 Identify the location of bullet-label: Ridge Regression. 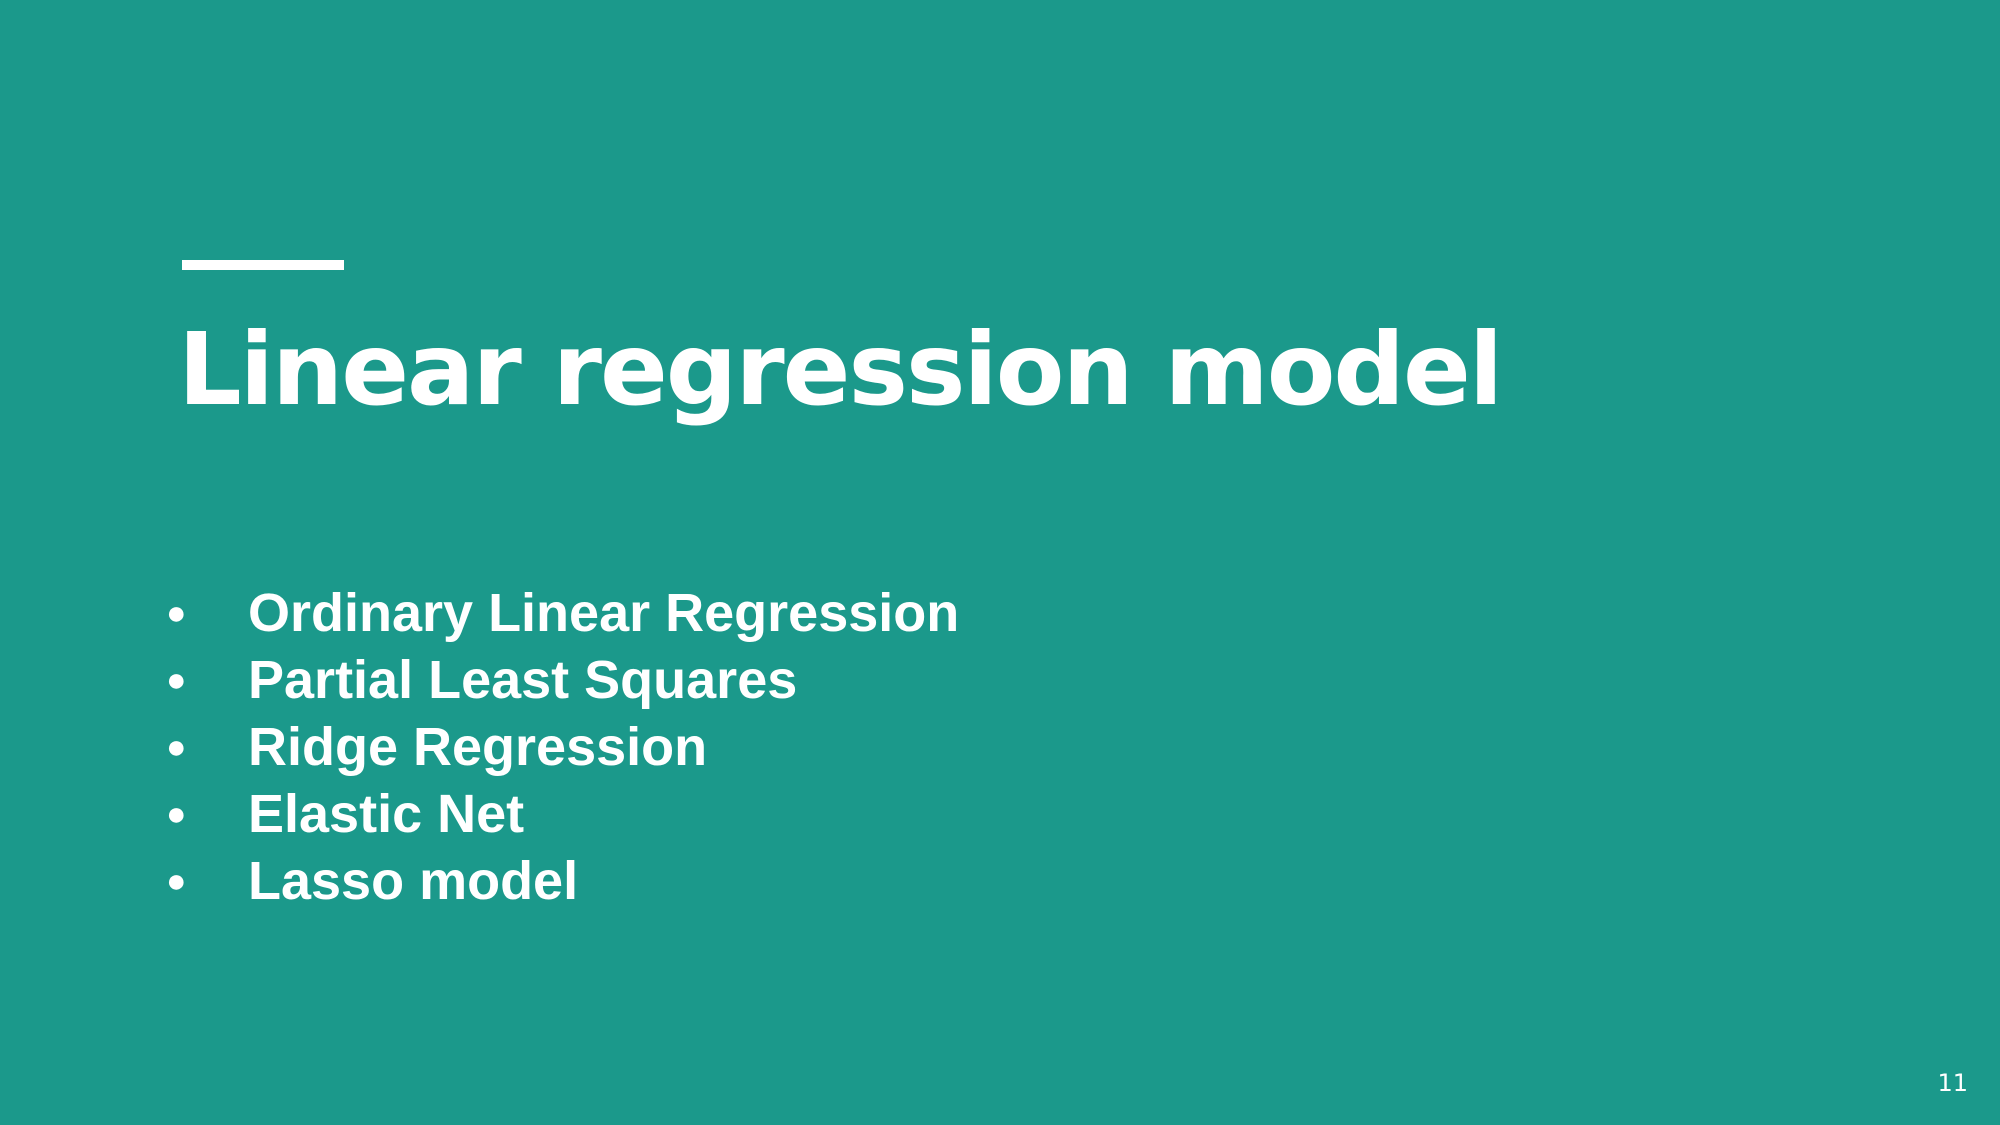
(478, 747).